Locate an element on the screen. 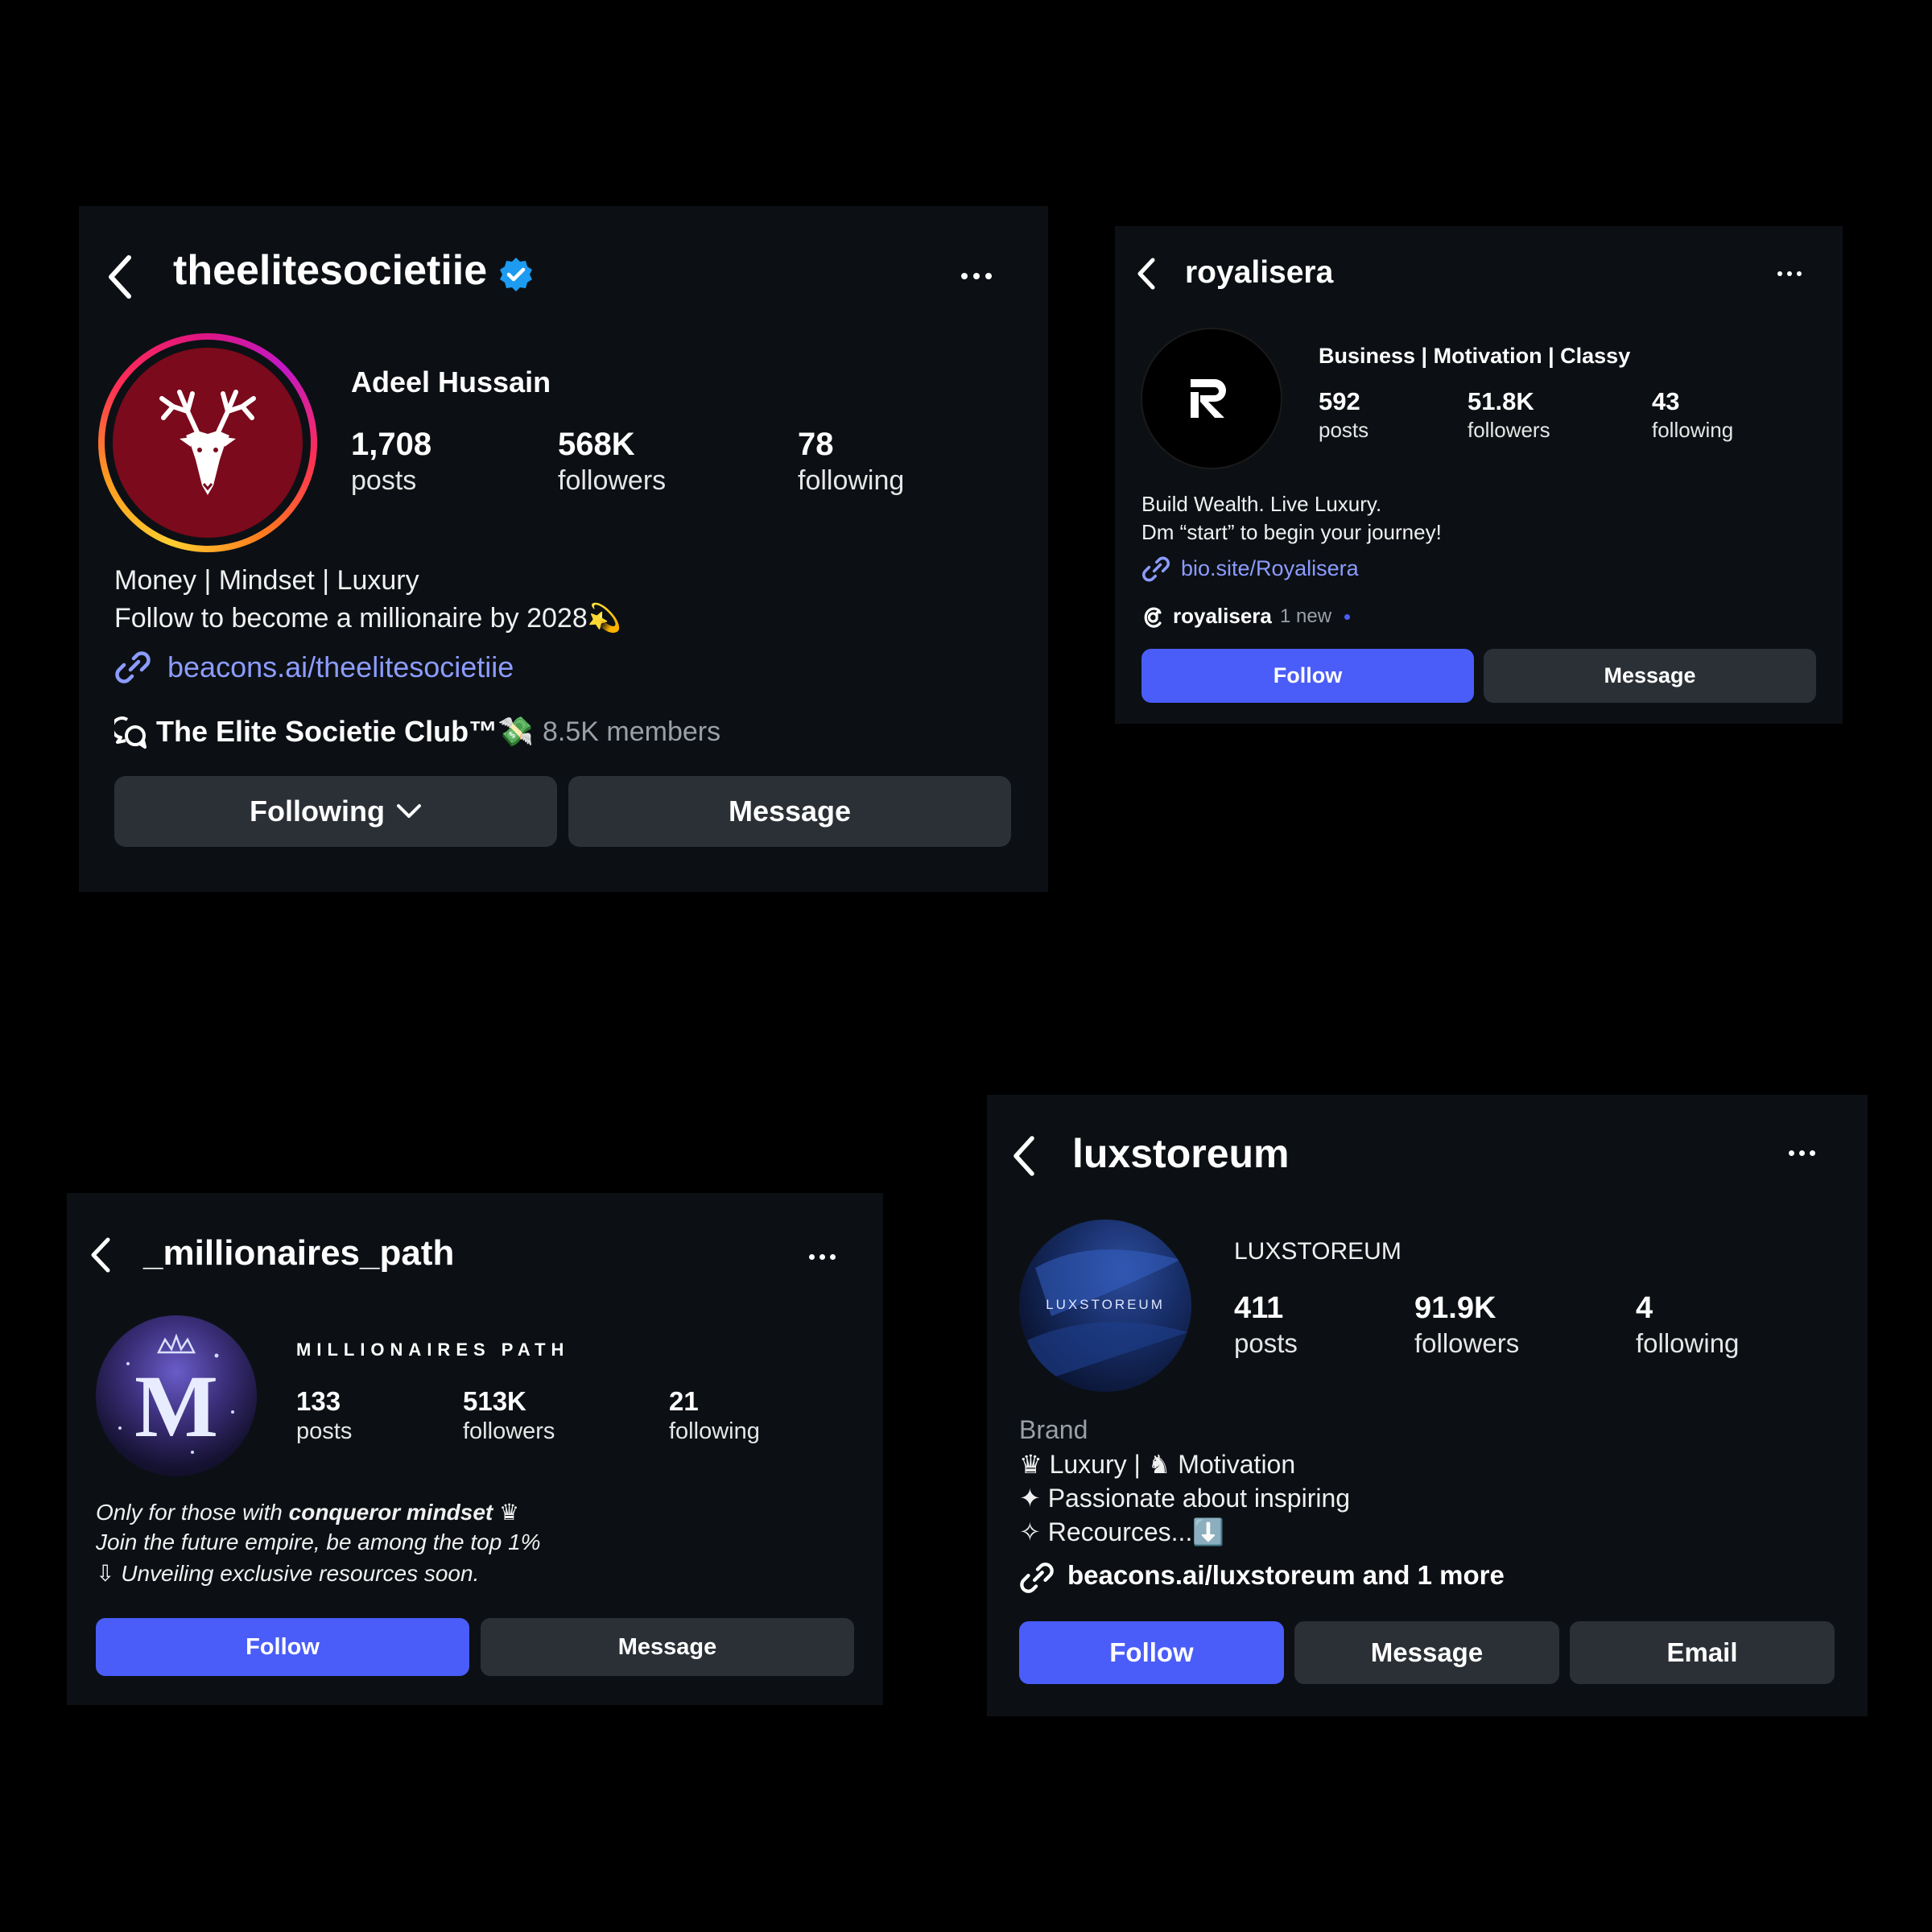 The image size is (1932, 1932). email-button: Email is located at coordinates (1702, 1652).